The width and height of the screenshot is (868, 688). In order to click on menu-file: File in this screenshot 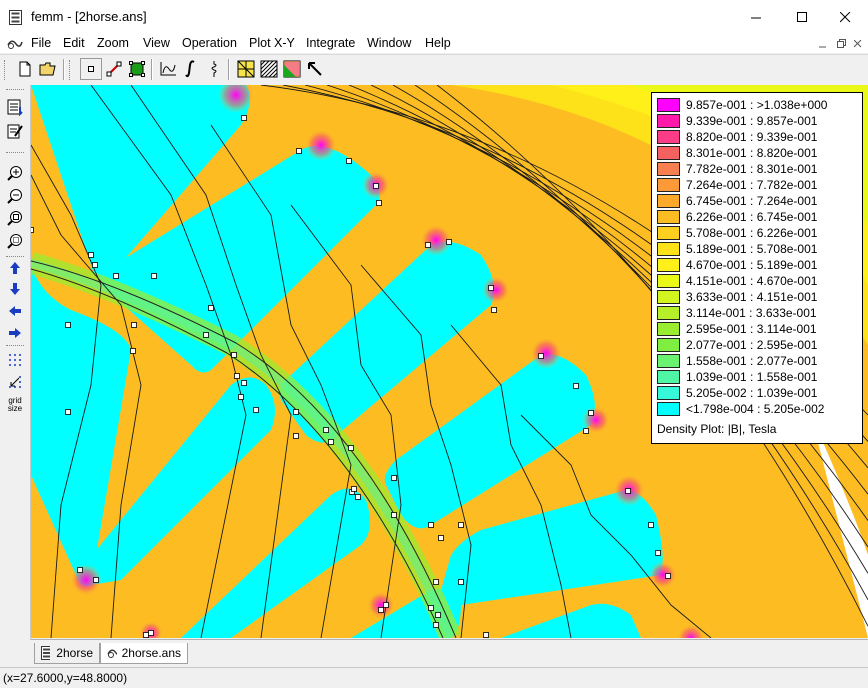, I will do `click(41, 43)`.